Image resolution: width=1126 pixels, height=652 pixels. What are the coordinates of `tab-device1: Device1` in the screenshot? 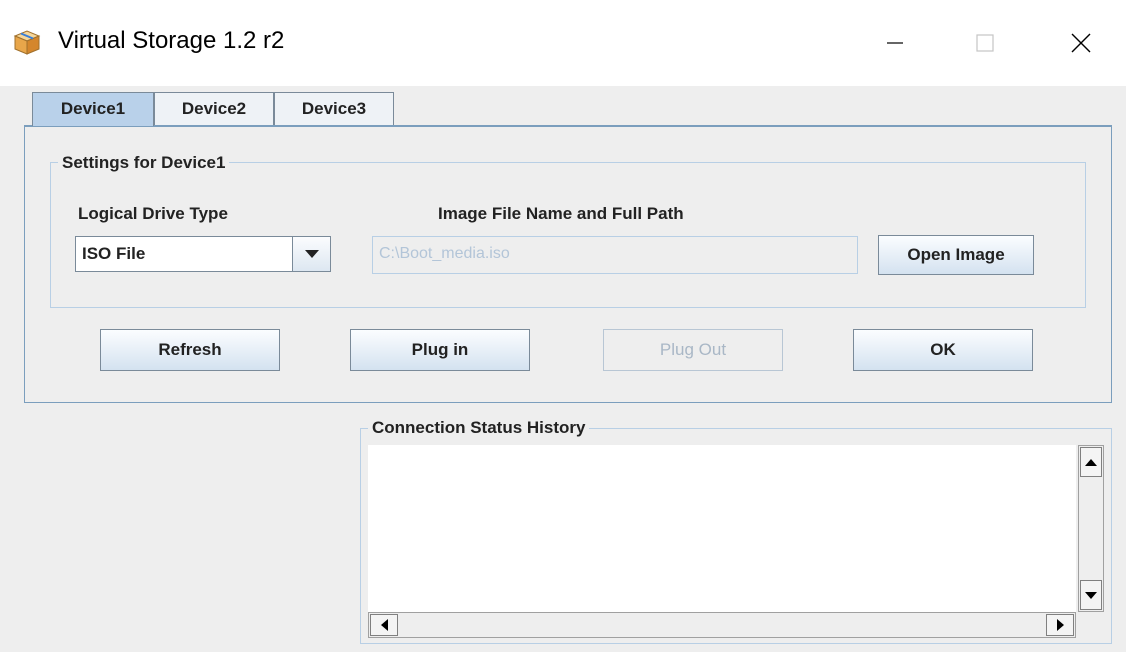 It's located at (93, 109).